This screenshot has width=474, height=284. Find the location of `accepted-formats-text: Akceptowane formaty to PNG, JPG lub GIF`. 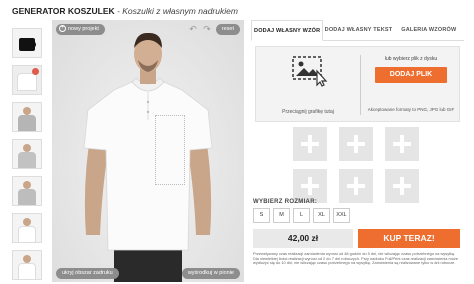

accepted-formats-text: Akceptowane formaty to PNG, JPG lub GIF is located at coordinates (411, 109).